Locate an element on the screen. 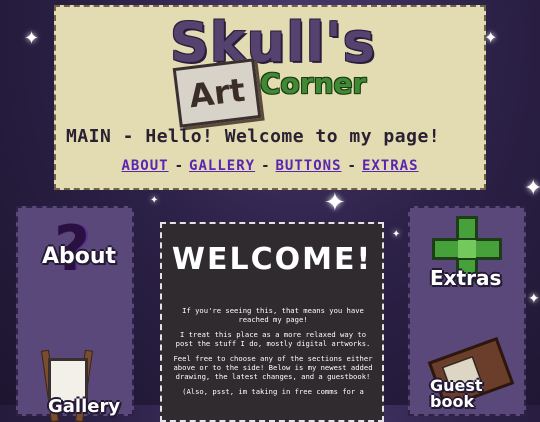 This screenshot has height=422, width=540. gallery-label: Gallery is located at coordinates (84, 406).